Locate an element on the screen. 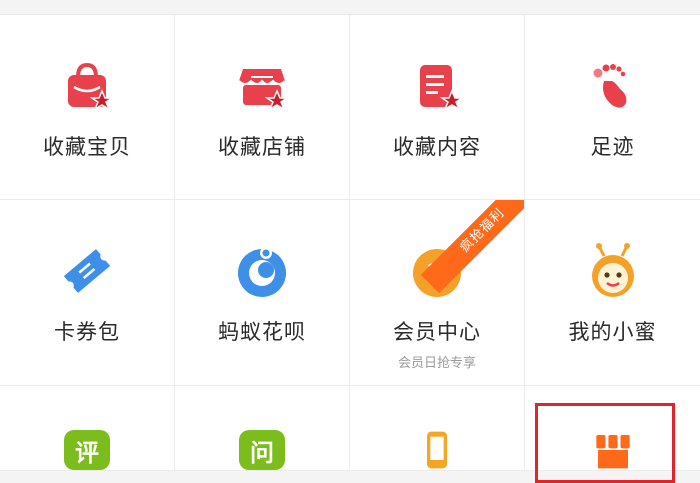 This screenshot has width=700, height=483. grid-item-label: 足迹 is located at coordinates (612, 147).